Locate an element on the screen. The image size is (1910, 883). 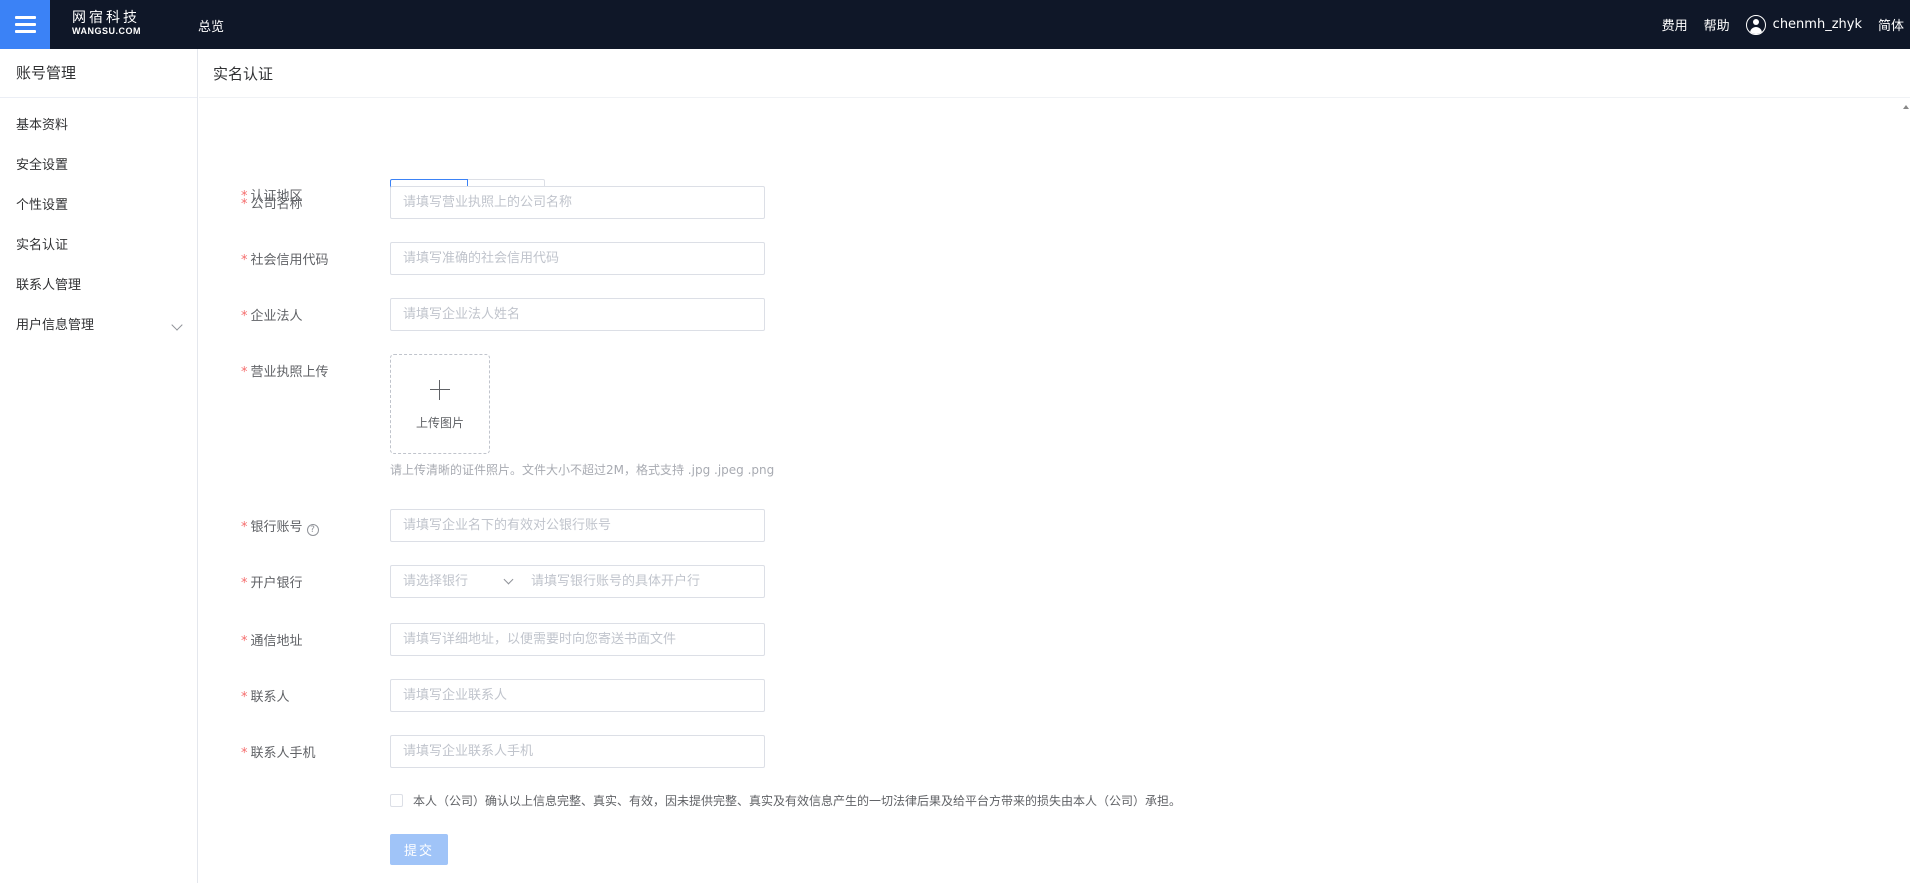
user-menu: chenmh_zhyk is located at coordinates (1803, 24).